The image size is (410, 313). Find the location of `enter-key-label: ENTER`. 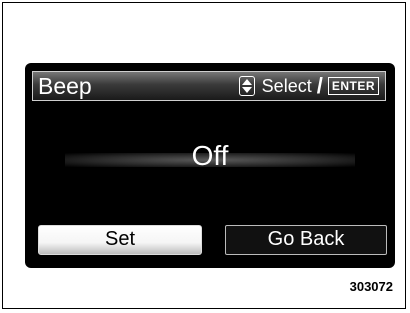

enter-key-label: ENTER is located at coordinates (353, 86).